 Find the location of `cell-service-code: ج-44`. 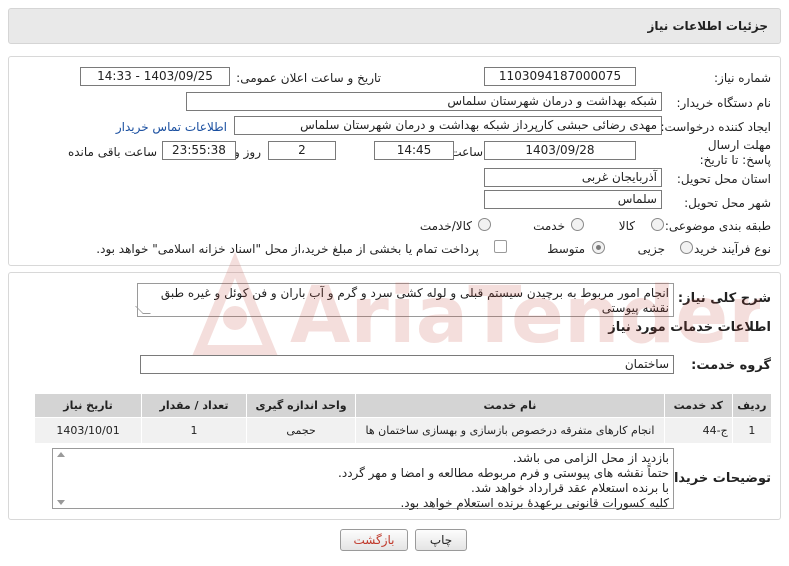

cell-service-code: ج-44 is located at coordinates (698, 430).